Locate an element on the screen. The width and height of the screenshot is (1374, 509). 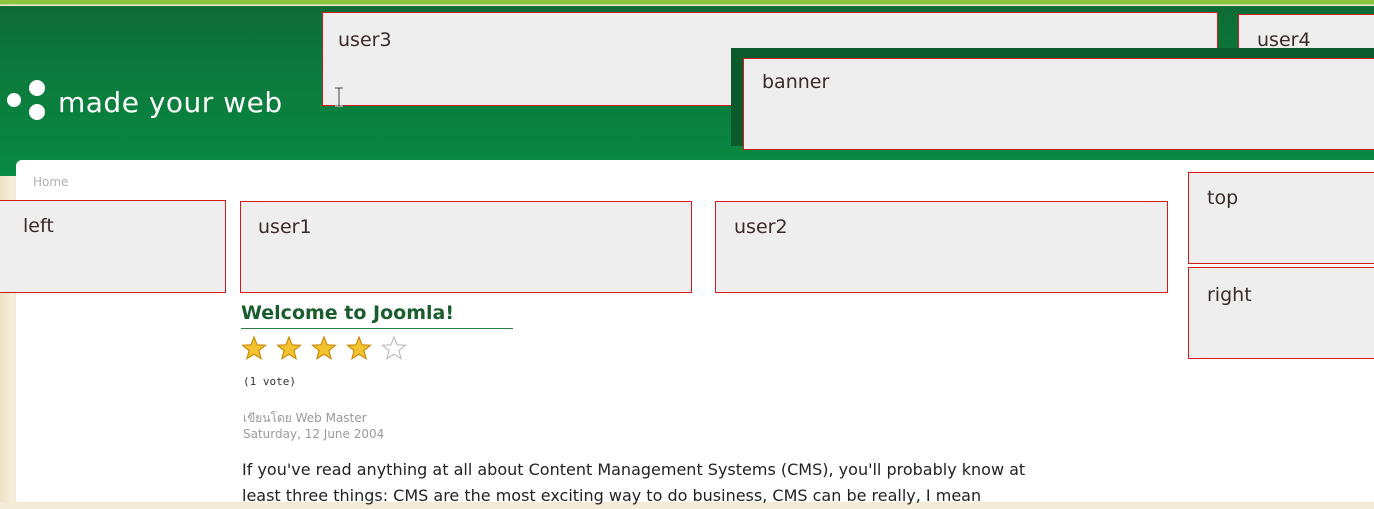
article-date: Saturday, 12 June 2004 is located at coordinates (314, 434).